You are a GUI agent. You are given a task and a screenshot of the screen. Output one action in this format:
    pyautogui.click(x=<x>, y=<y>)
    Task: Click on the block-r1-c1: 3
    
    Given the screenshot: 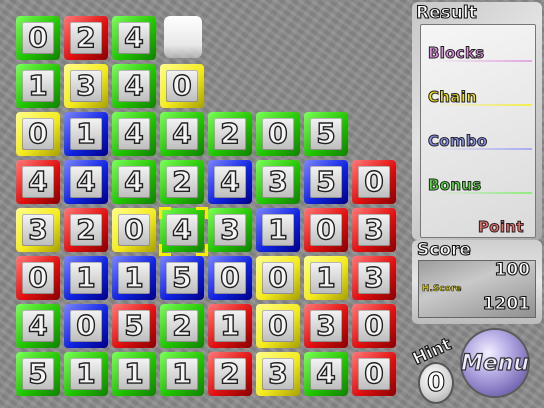 What is the action you would take?
    pyautogui.click(x=86, y=86)
    